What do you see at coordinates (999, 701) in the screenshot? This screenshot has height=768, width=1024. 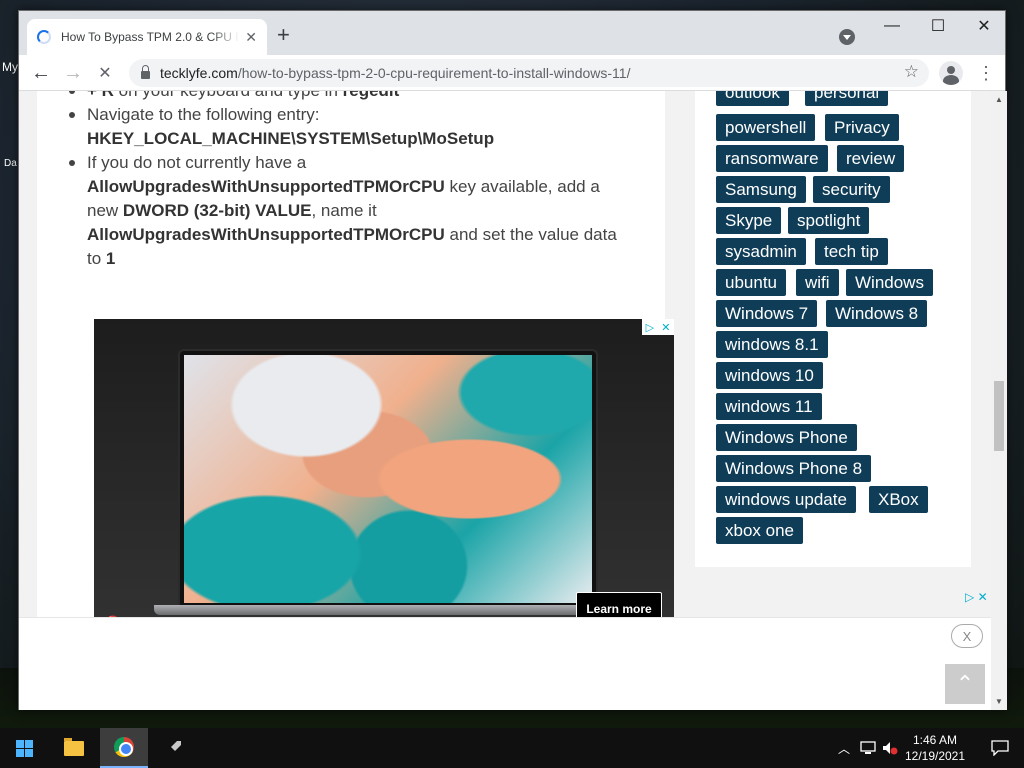 I see `scroll-down-arrow-icon: ▼` at bounding box center [999, 701].